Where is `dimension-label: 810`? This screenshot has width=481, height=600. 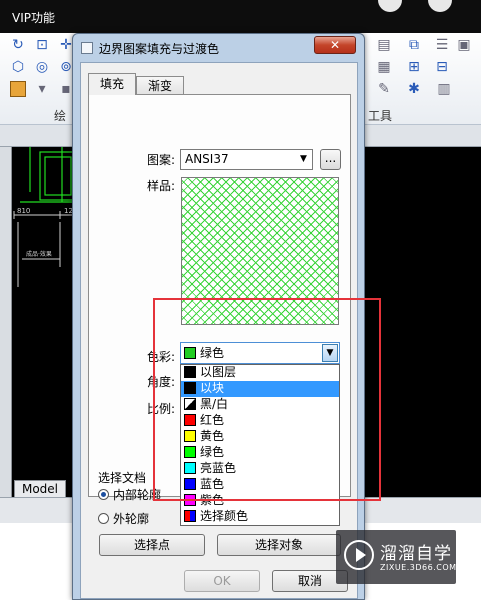 dimension-label: 810 is located at coordinates (23, 211).